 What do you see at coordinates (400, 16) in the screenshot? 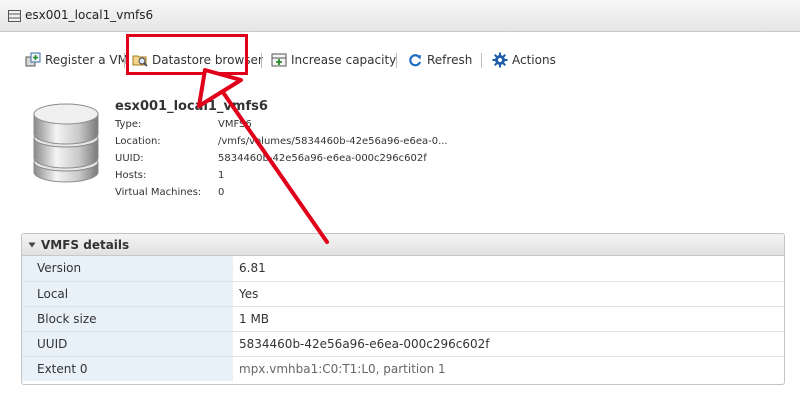
I see `window-titlebar: esx001_local1_vmfs6` at bounding box center [400, 16].